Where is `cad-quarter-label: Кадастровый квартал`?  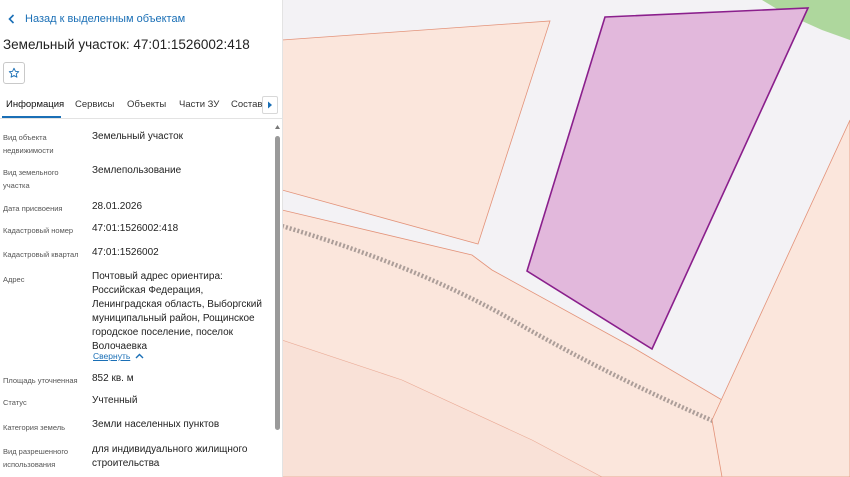
cad-quarter-label: Кадастровый квартал is located at coordinates (41, 254).